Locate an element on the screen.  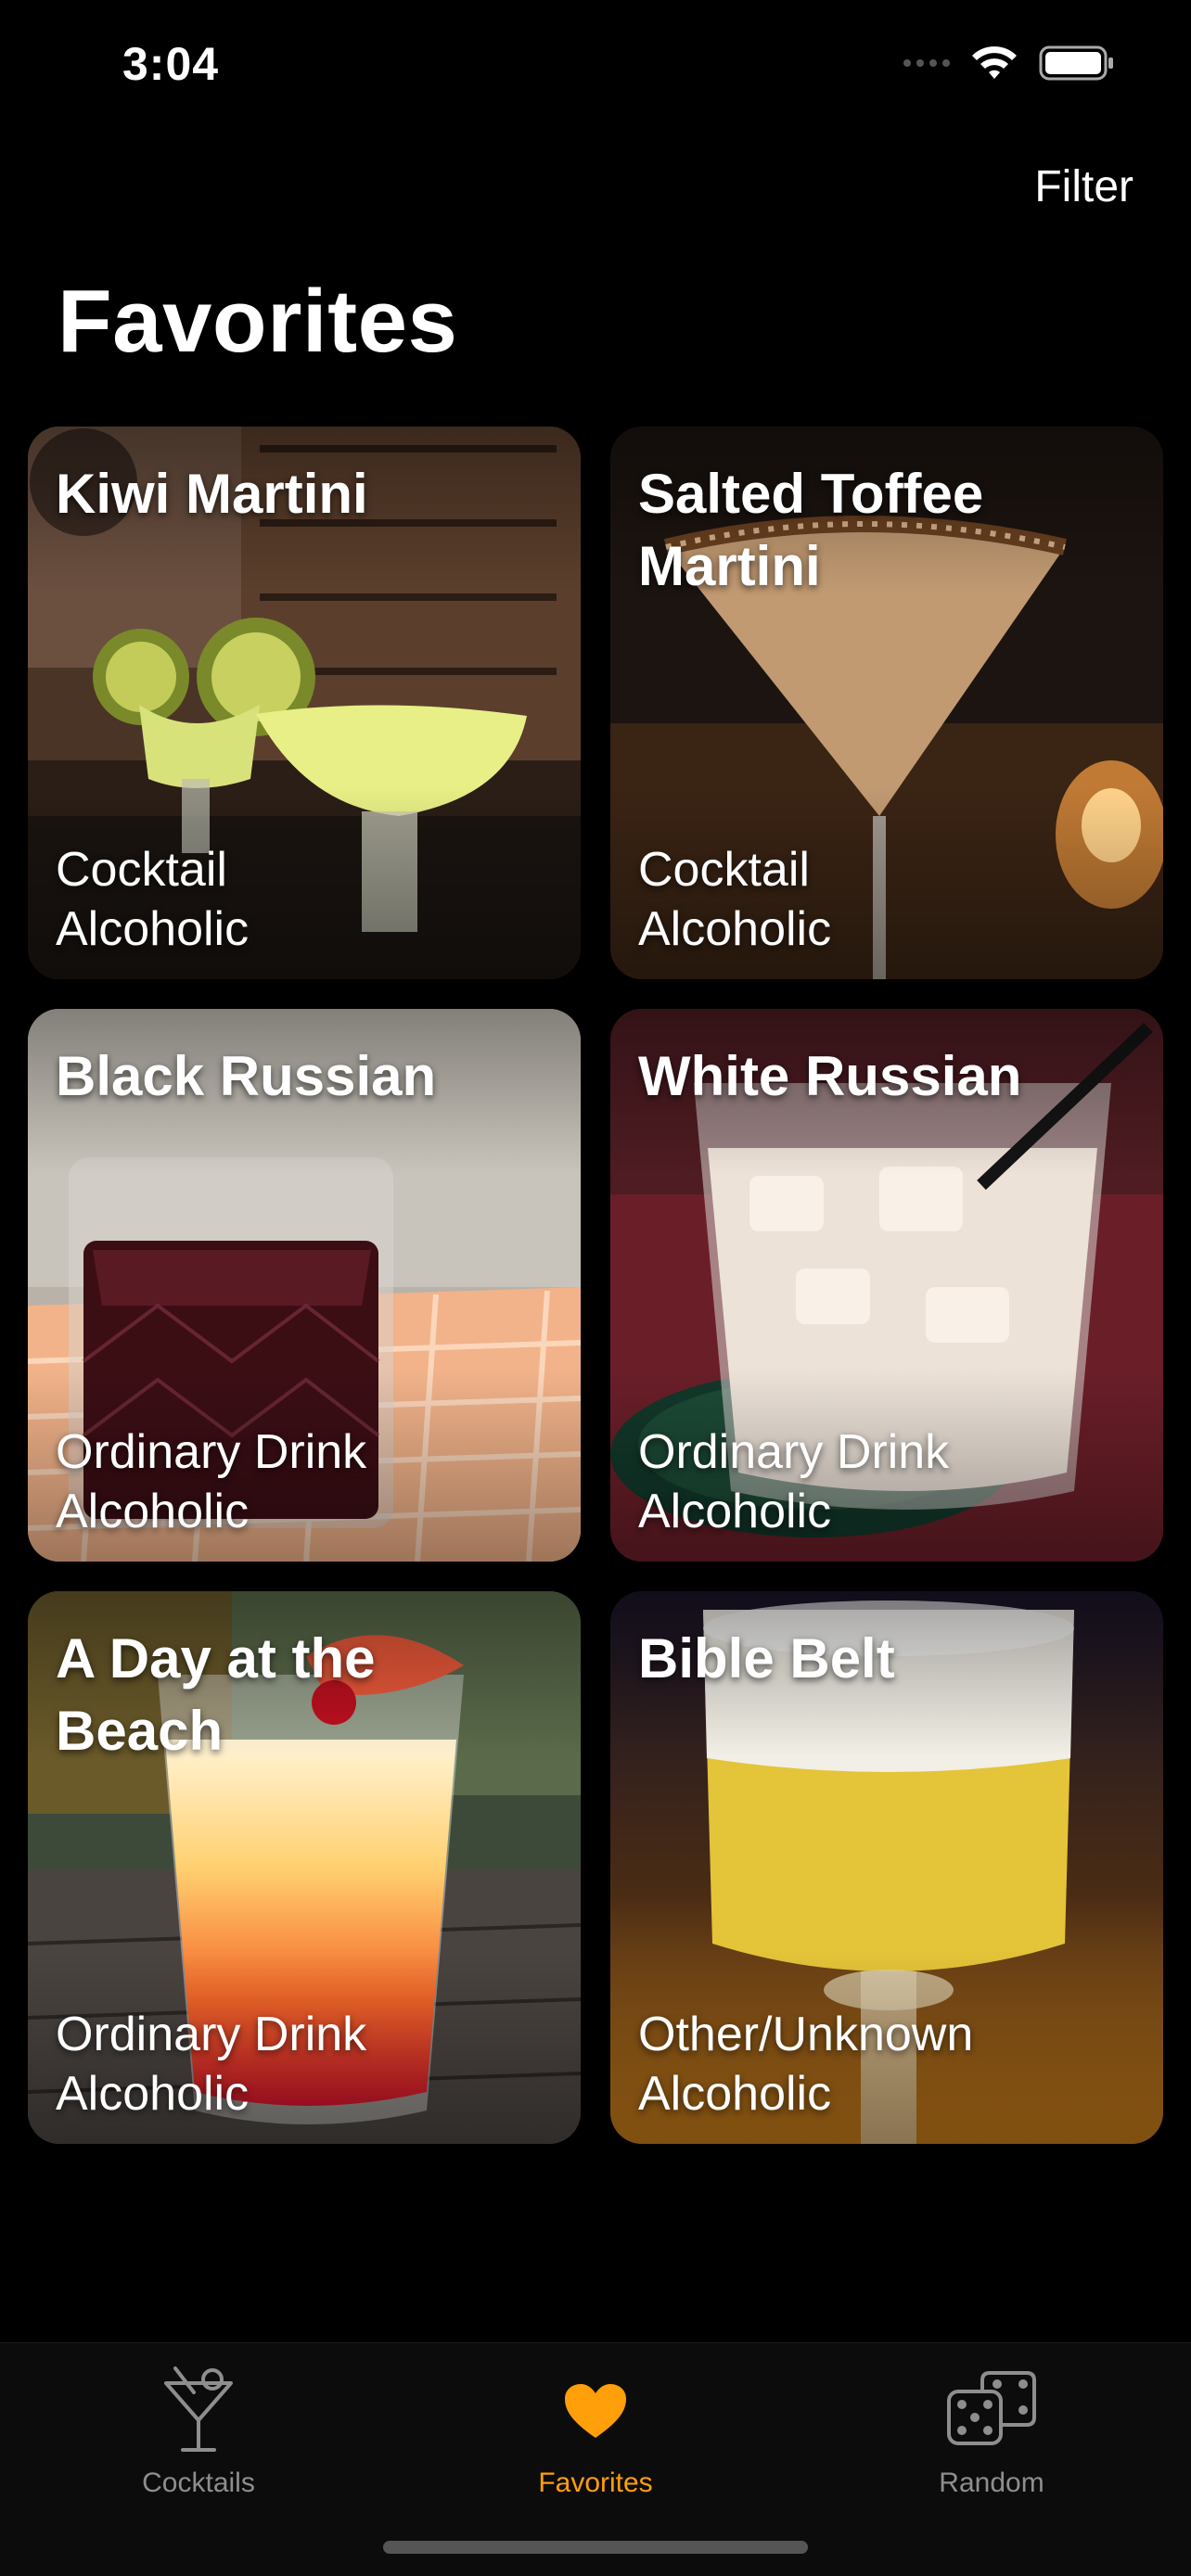
drink-category: Other/Unknown is located at coordinates (806, 2034).